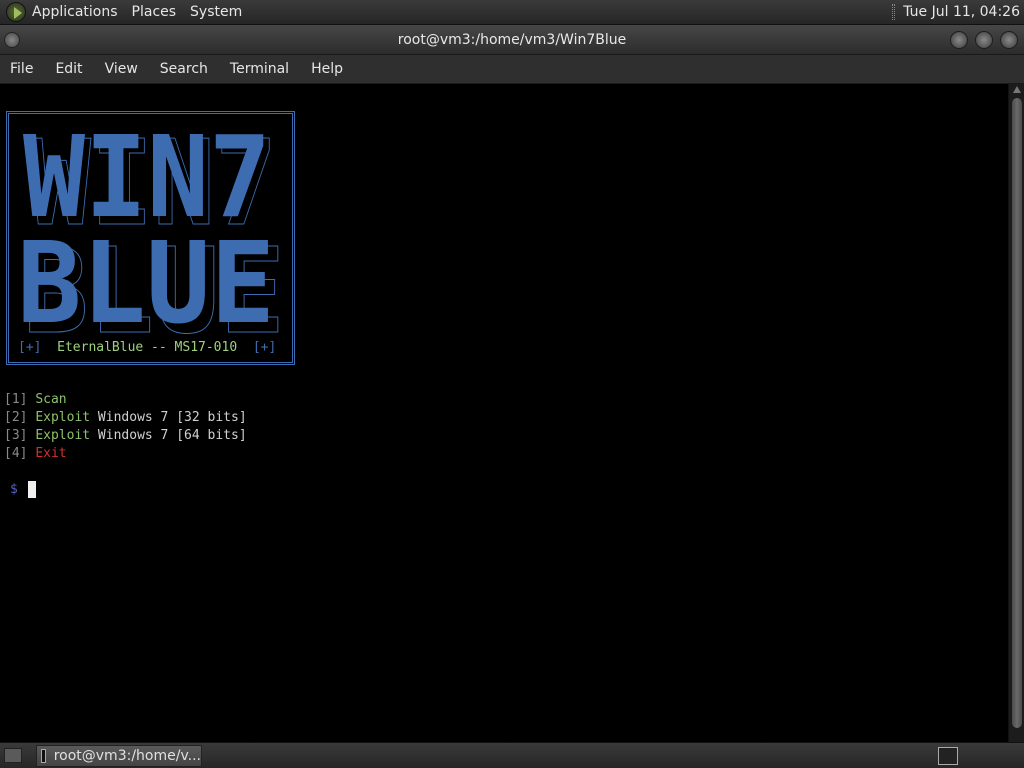  Describe the element at coordinates (43, 756) in the screenshot. I see `terminal-icon` at that location.